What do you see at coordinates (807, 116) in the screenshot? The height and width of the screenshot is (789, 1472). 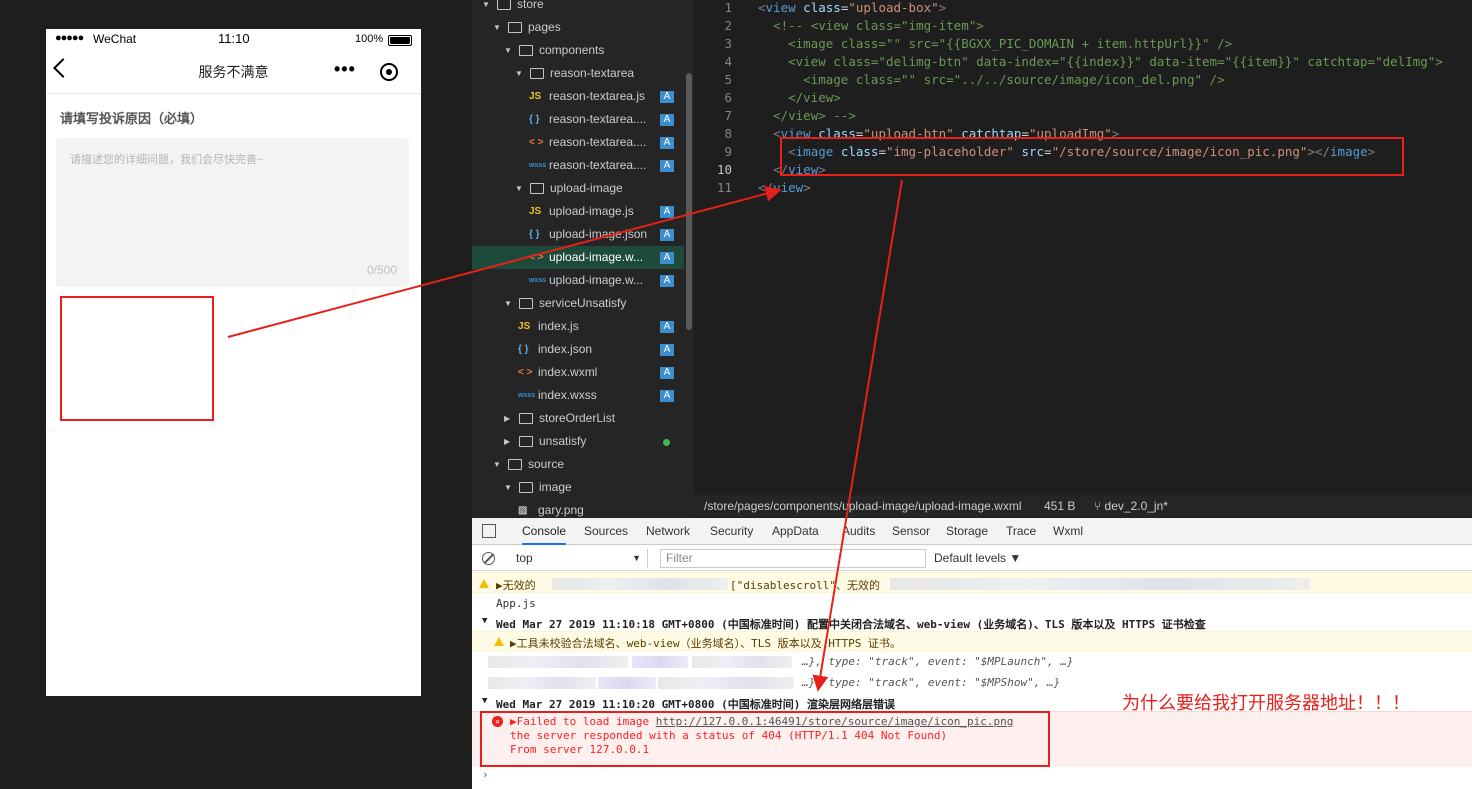 I see `code-line: </view> -->` at bounding box center [807, 116].